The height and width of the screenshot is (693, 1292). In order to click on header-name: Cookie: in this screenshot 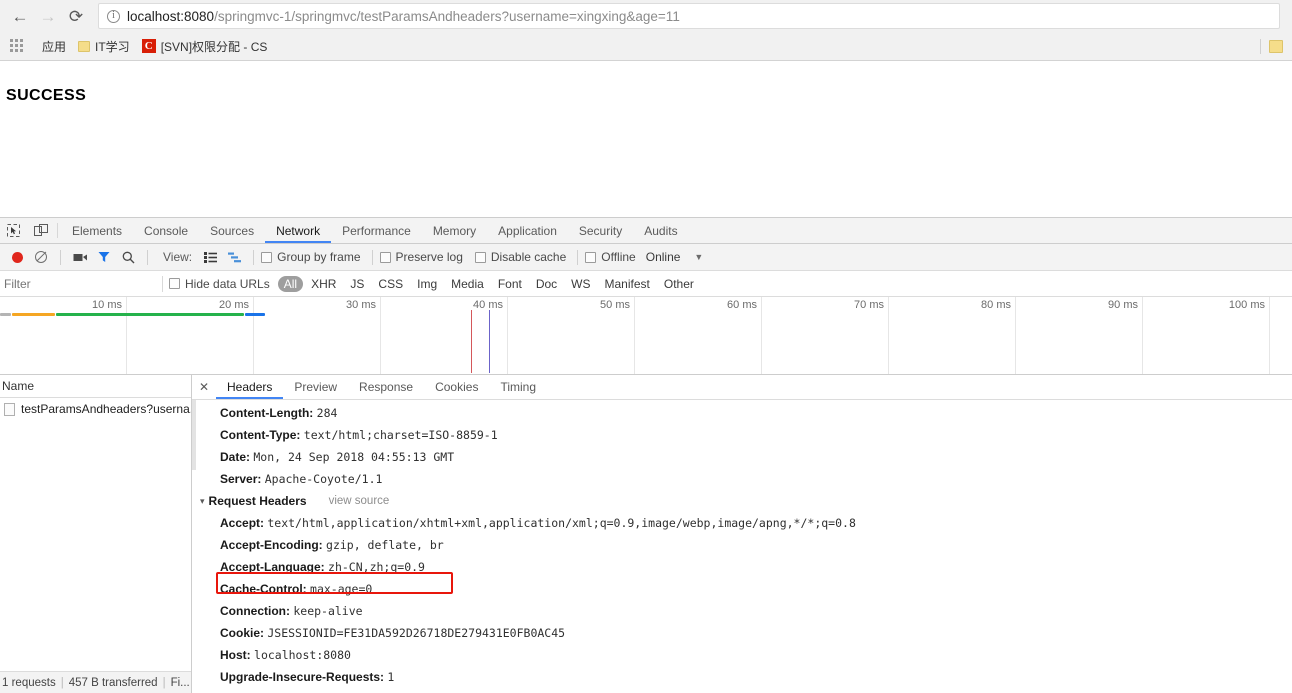, I will do `click(242, 633)`.